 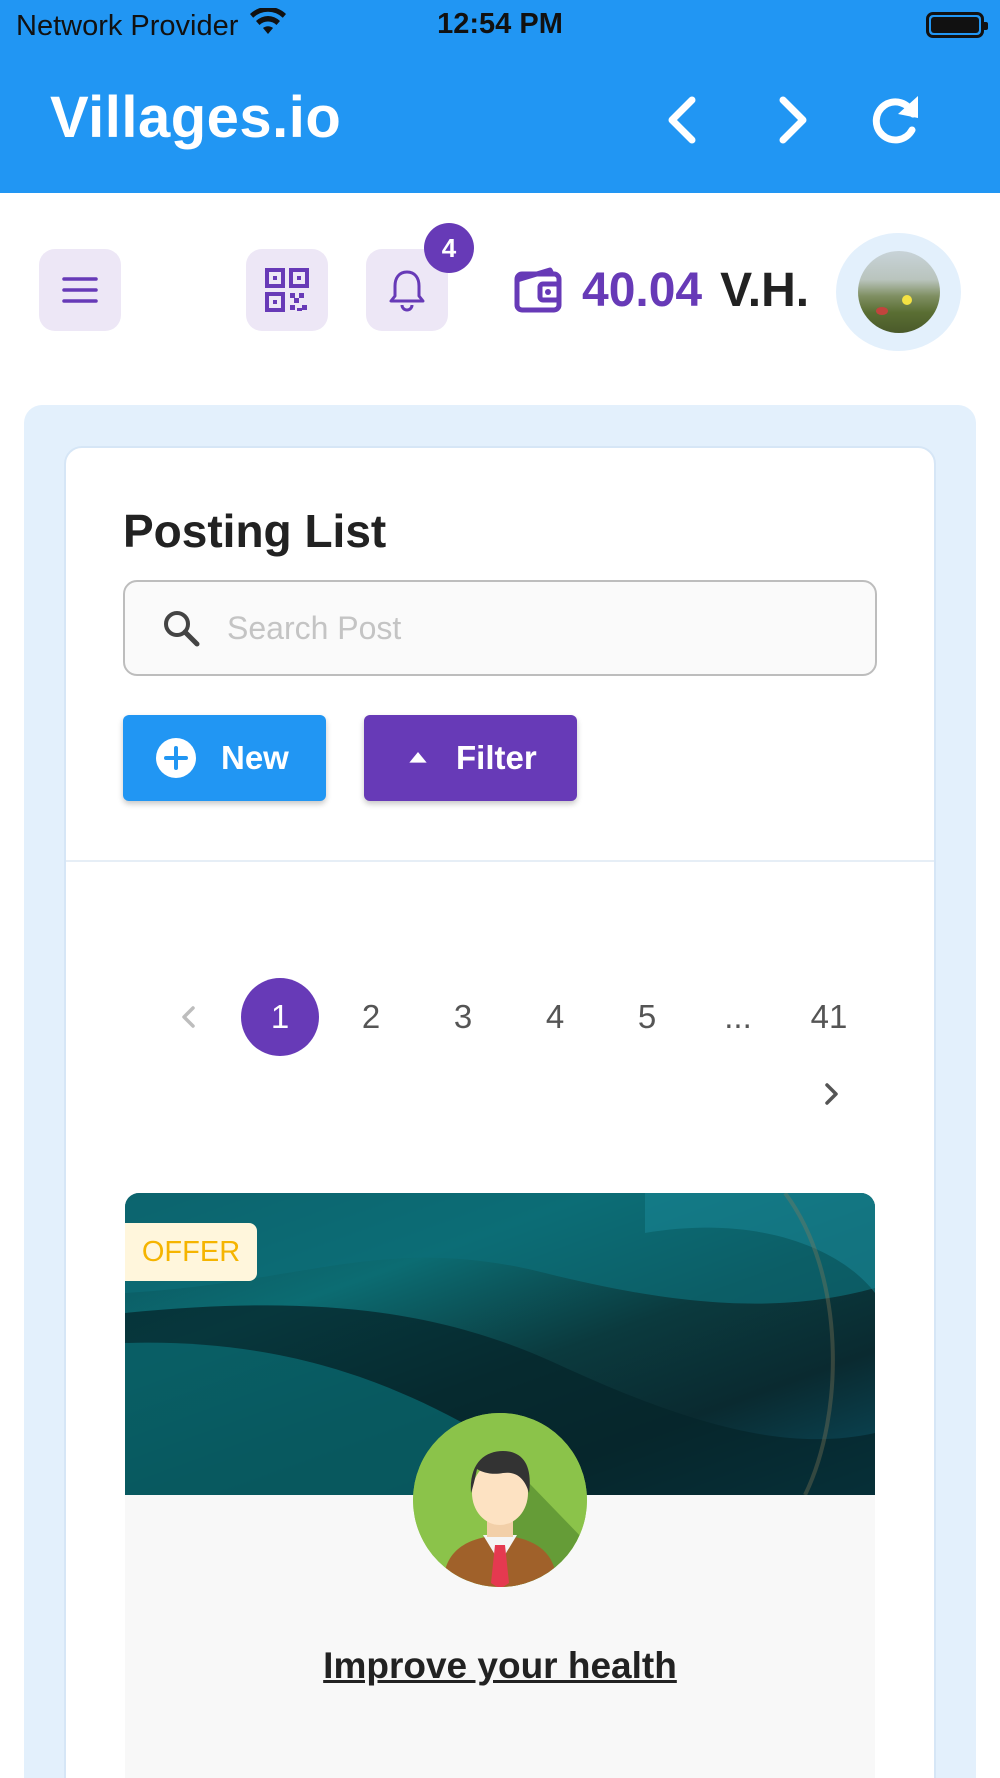 What do you see at coordinates (500, 1666) in the screenshot?
I see `post-title-link: Improve your health` at bounding box center [500, 1666].